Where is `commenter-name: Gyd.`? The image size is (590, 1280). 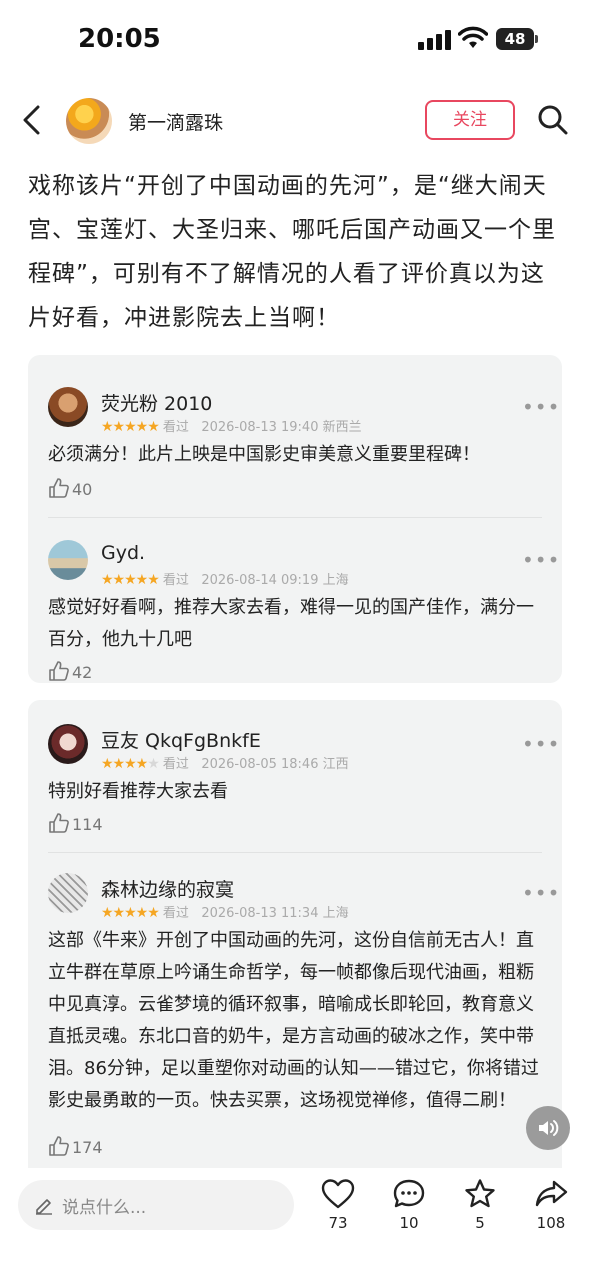
commenter-name: Gyd. is located at coordinates (123, 553).